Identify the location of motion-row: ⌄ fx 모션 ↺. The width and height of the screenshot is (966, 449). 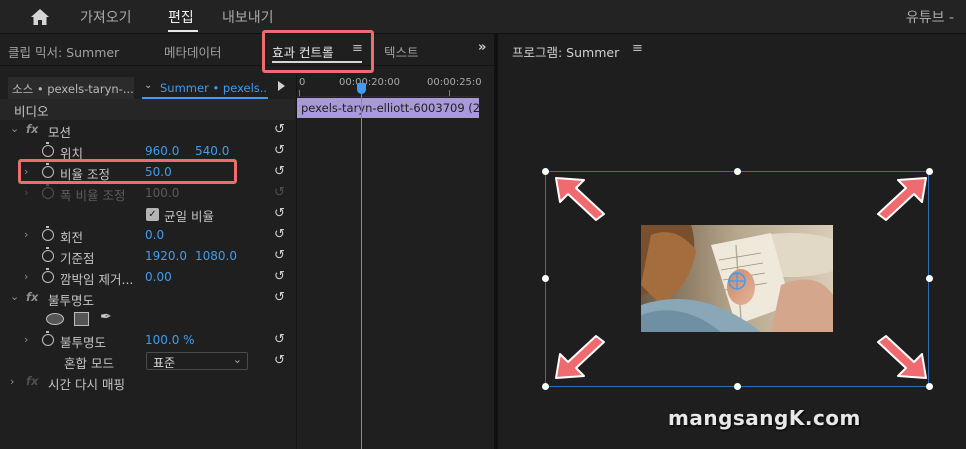
(151, 130).